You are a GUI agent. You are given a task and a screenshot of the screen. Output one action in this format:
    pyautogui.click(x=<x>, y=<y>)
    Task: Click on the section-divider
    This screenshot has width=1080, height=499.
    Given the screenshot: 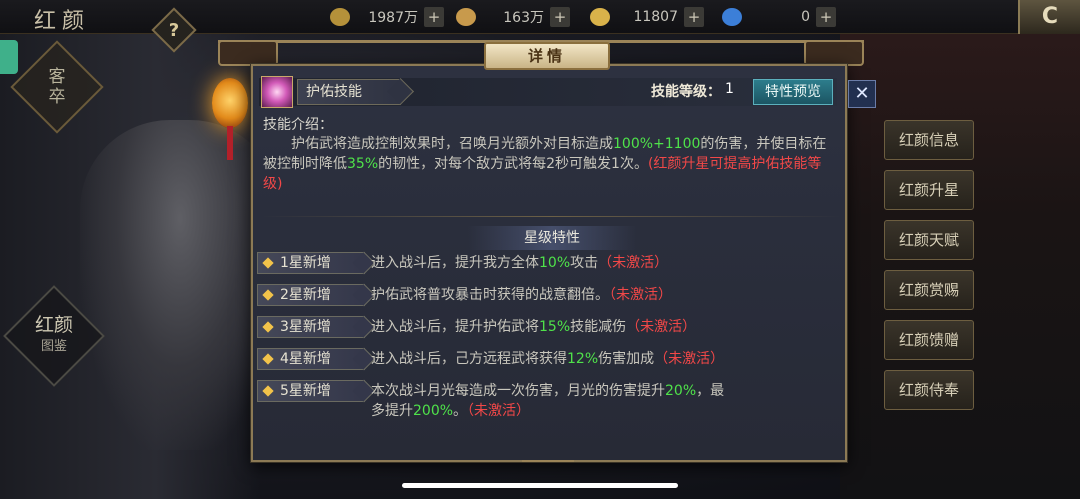 What is the action you would take?
    pyautogui.click(x=551, y=216)
    